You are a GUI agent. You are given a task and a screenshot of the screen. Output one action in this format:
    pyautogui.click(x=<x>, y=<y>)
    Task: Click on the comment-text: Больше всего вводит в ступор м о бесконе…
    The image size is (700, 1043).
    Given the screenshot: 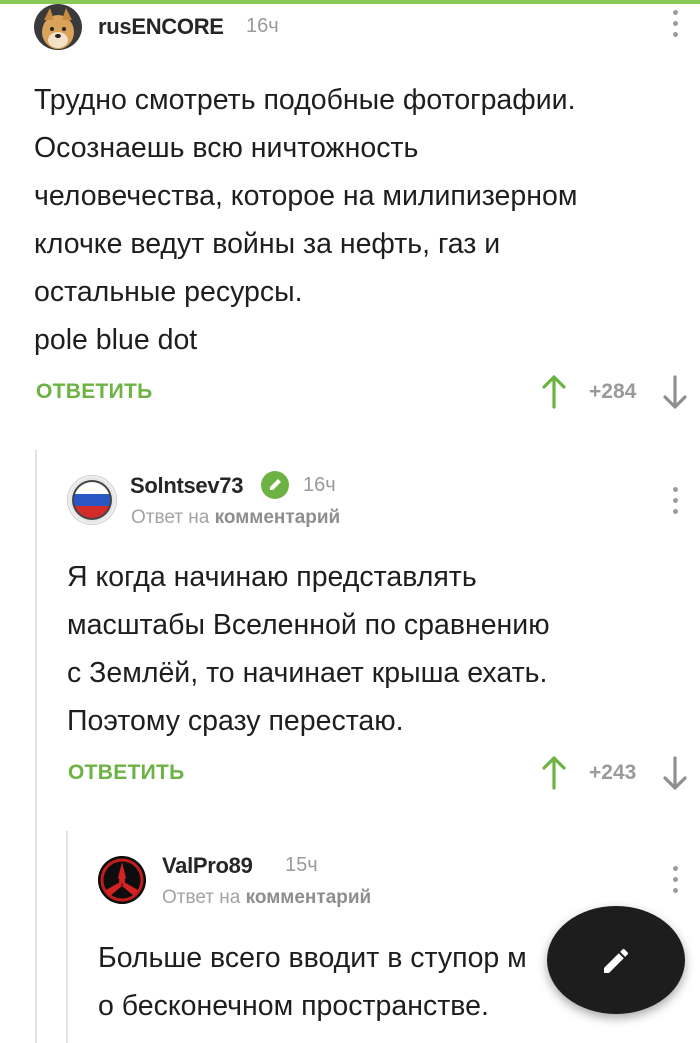 What is the action you would take?
    pyautogui.click(x=312, y=982)
    